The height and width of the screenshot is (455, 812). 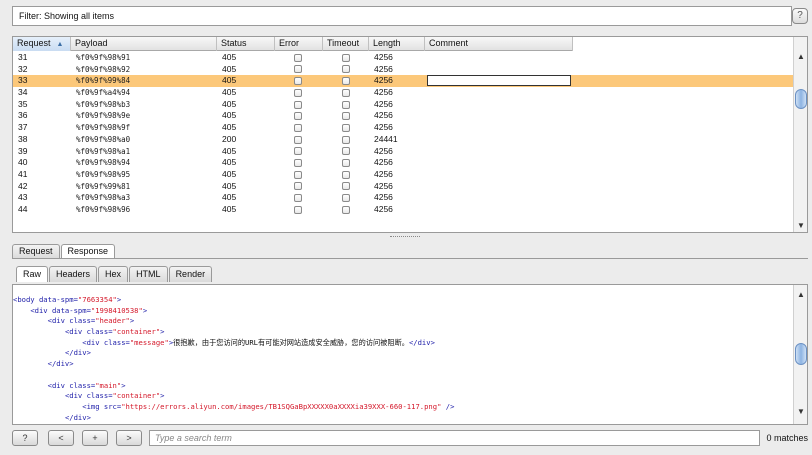 What do you see at coordinates (405, 237) in the screenshot?
I see `pane-splitter` at bounding box center [405, 237].